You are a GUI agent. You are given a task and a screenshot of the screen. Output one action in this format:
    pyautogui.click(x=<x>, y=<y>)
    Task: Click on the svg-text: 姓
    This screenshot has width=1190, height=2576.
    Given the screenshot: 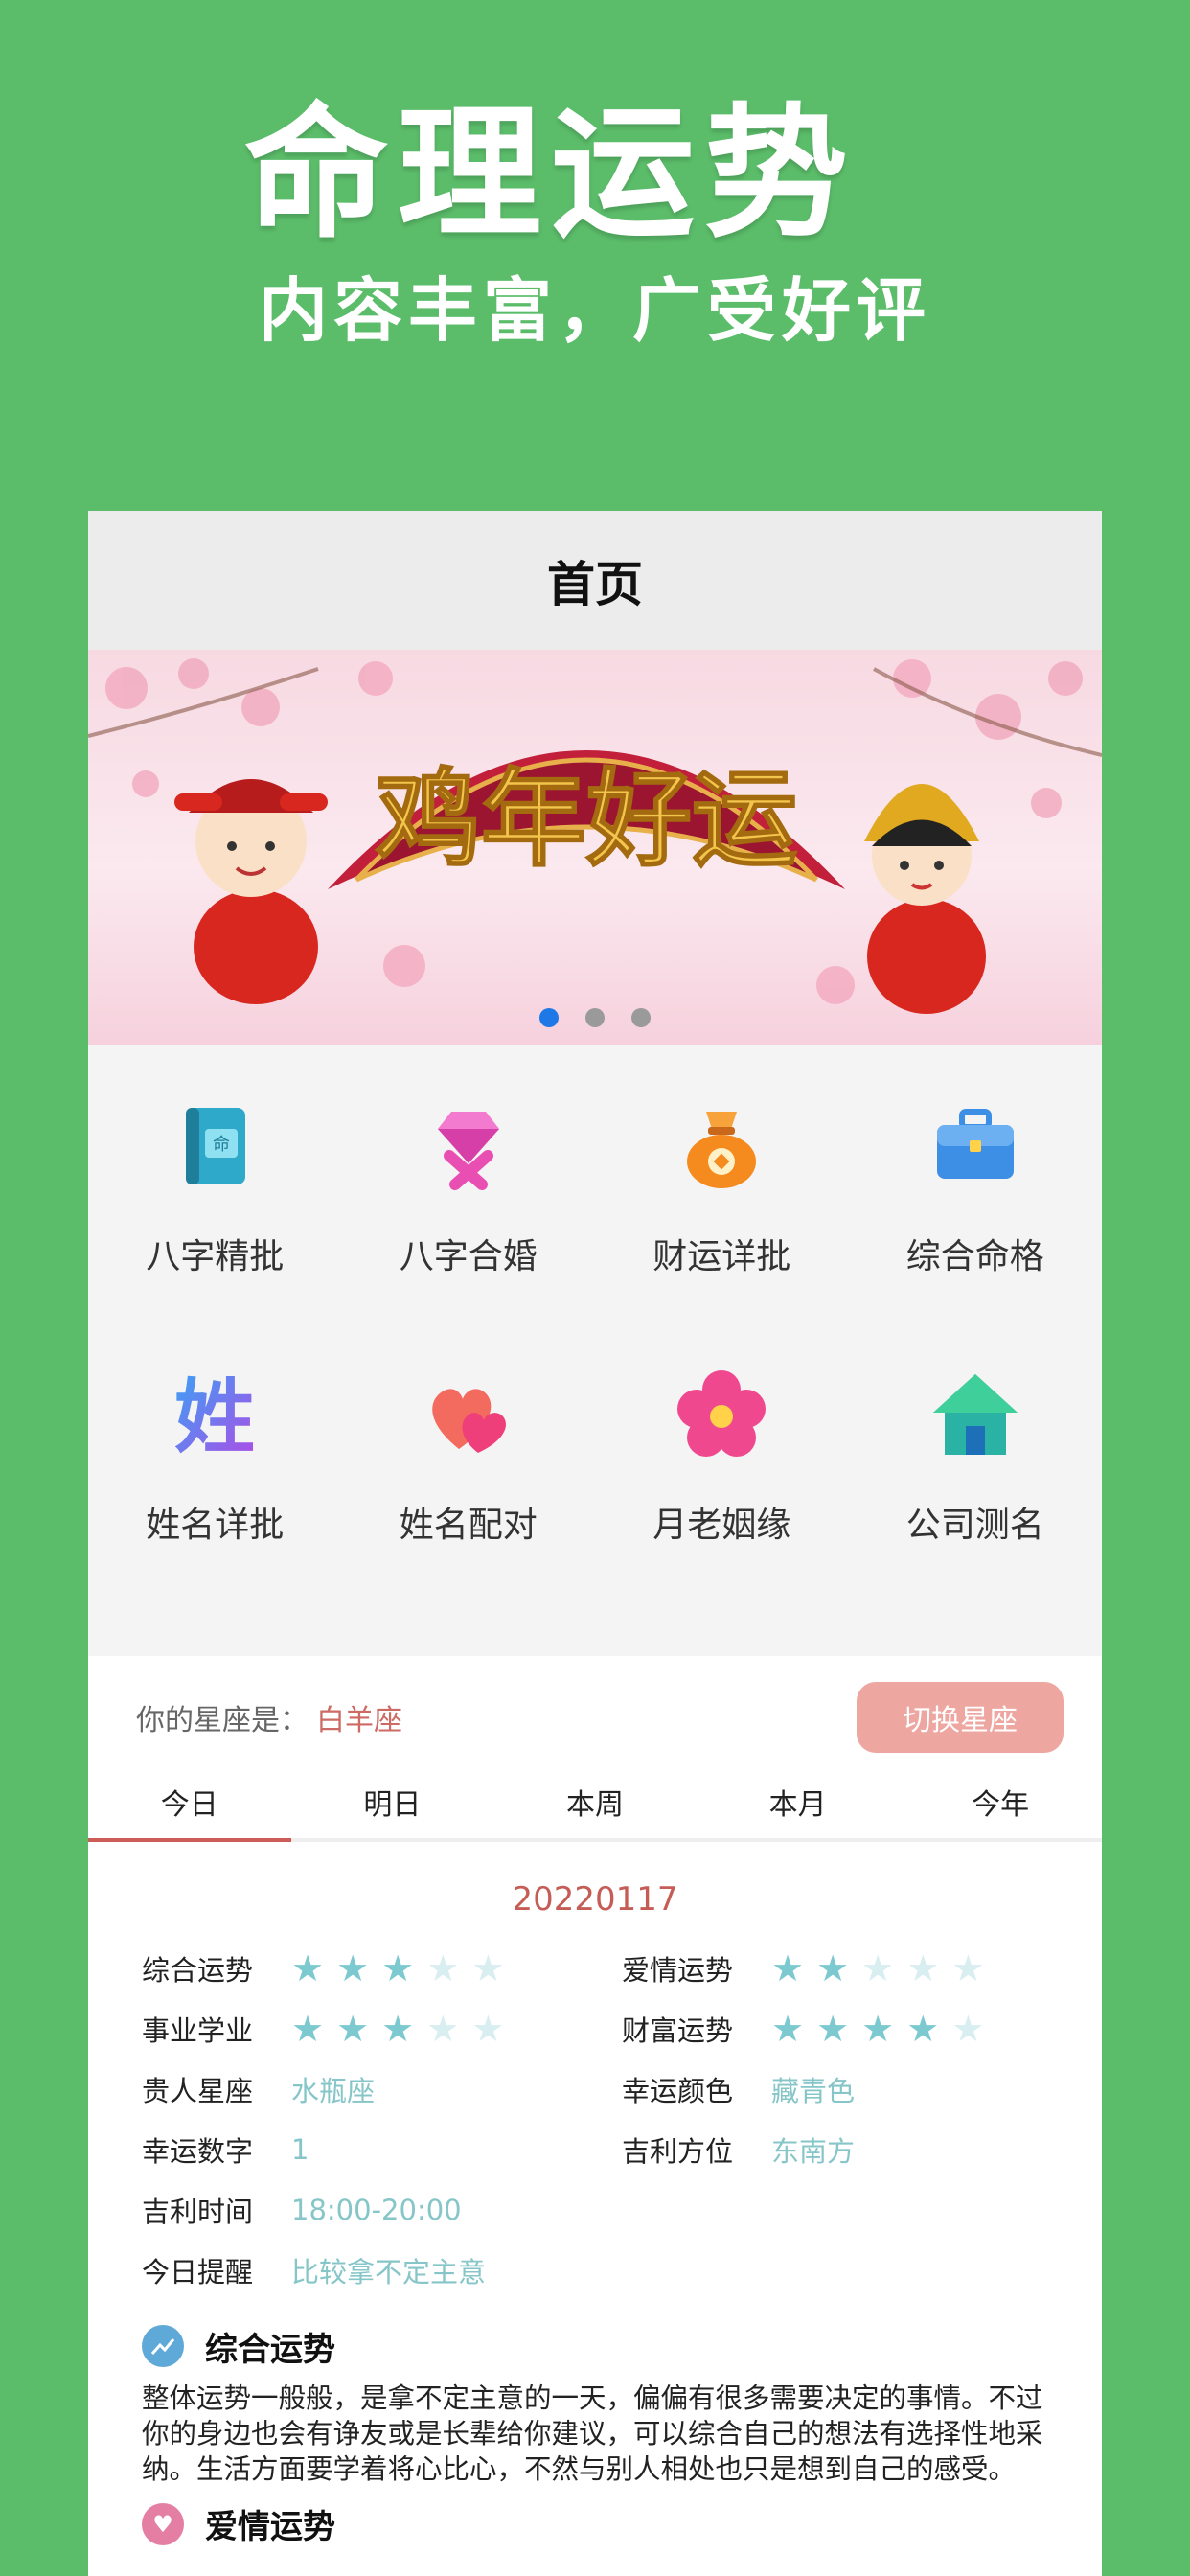 What is the action you would take?
    pyautogui.click(x=214, y=1415)
    